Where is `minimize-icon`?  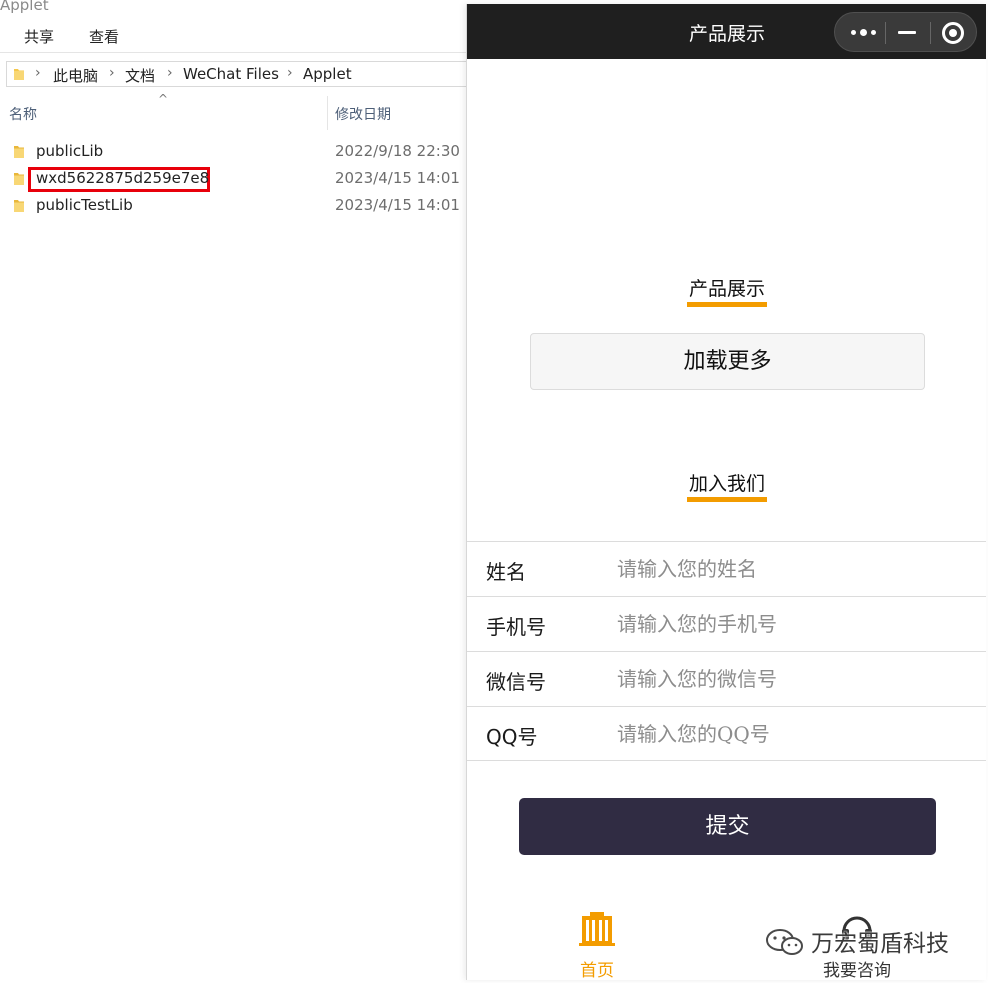
minimize-icon is located at coordinates (907, 32).